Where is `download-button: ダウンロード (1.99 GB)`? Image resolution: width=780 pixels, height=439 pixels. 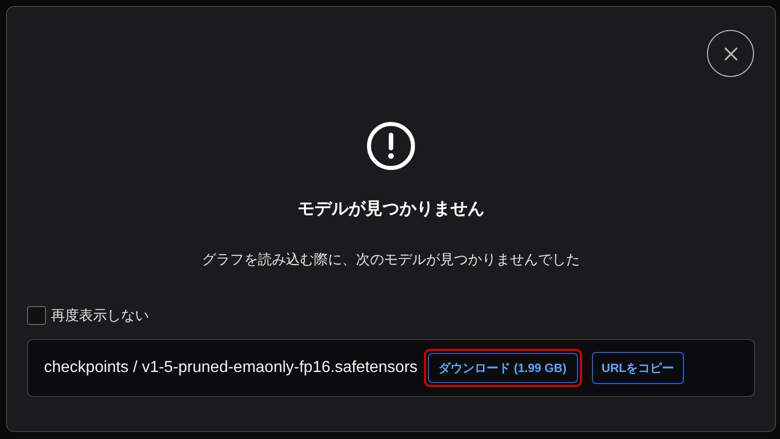 download-button: ダウンロード (1.99 GB) is located at coordinates (503, 367).